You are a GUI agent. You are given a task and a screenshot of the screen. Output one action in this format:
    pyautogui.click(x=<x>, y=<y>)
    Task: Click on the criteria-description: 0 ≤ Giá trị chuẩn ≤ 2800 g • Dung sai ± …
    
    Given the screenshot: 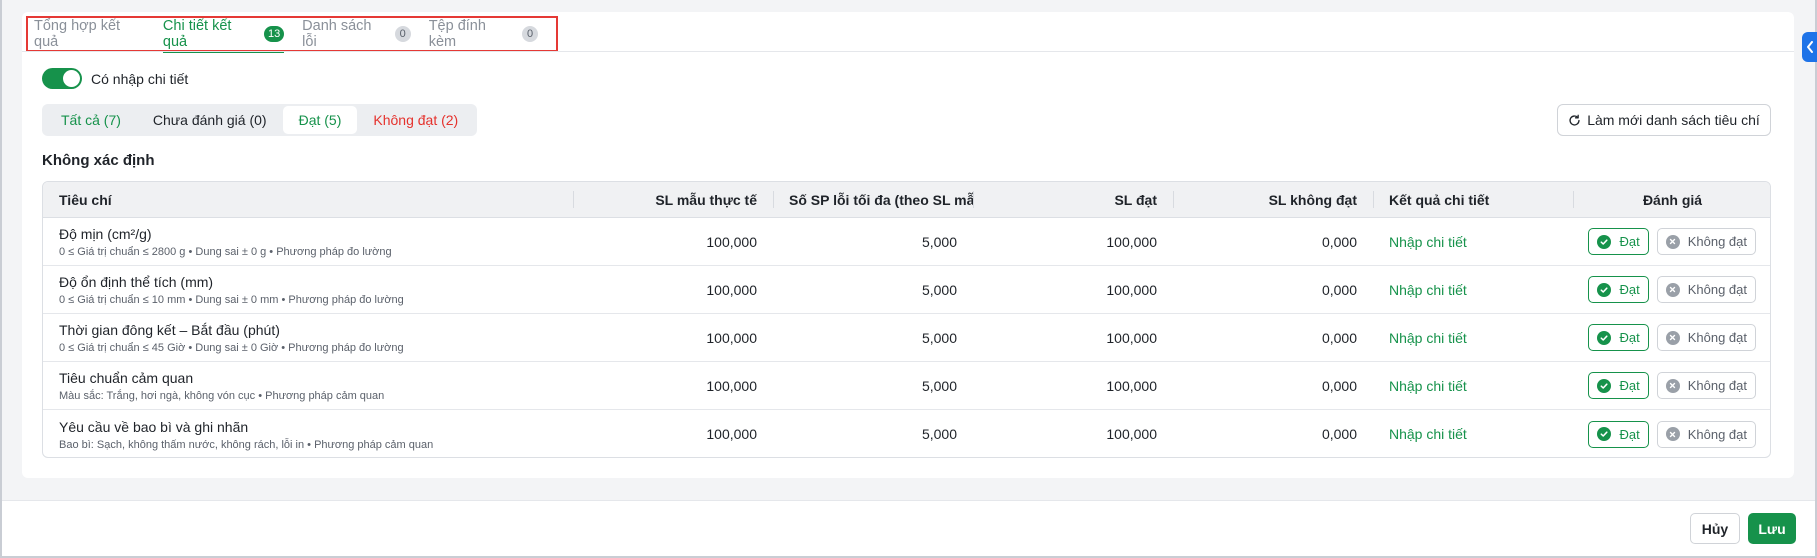 What is the action you would take?
    pyautogui.click(x=225, y=252)
    